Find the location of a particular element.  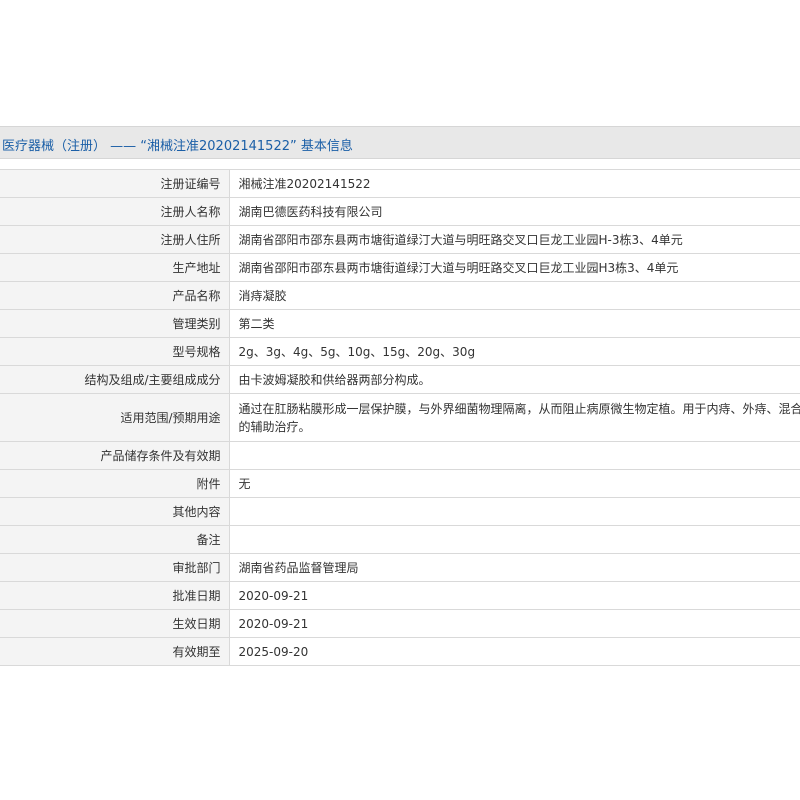

row-label-registration-number: 注册证编号 is located at coordinates (115, 183).